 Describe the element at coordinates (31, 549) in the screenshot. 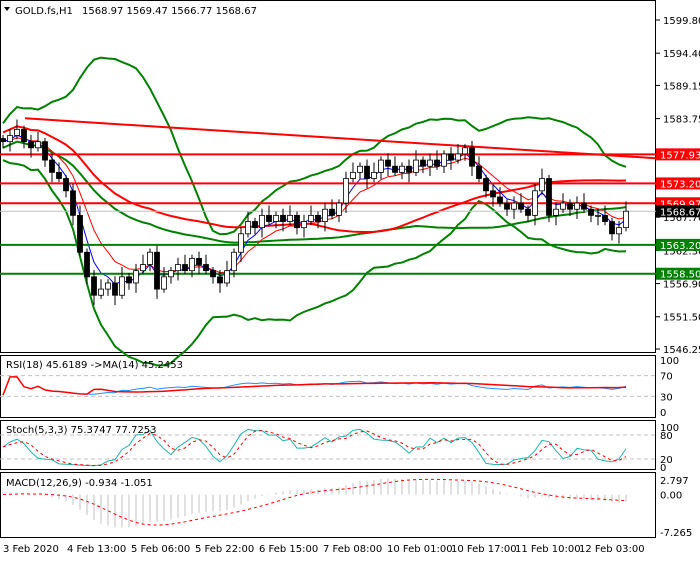

I see `time-tick-label: 3 Feb 2020` at that location.